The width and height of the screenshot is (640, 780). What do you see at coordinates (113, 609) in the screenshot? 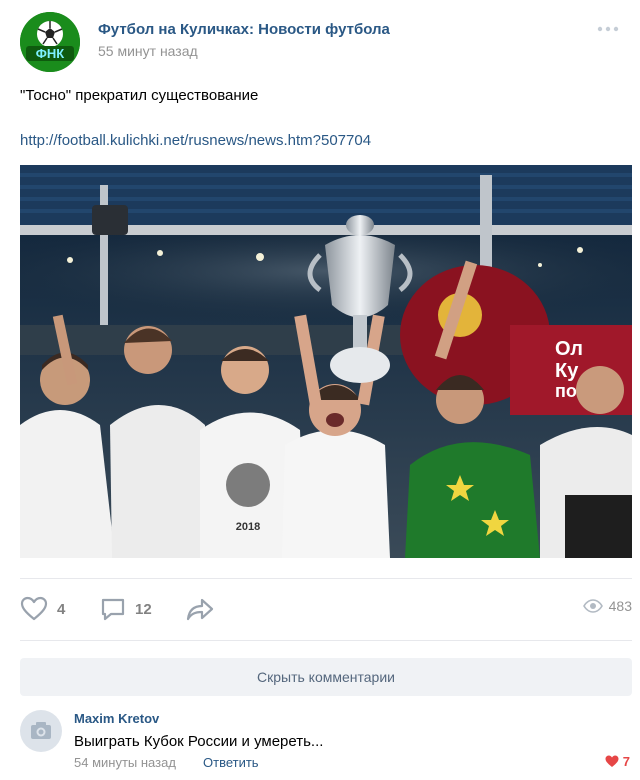
I see `comment-icon` at bounding box center [113, 609].